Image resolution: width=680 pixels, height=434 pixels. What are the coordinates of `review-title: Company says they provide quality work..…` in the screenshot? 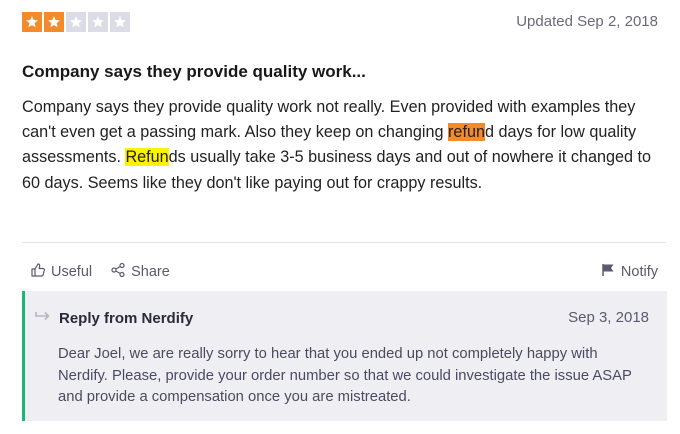 It's located at (194, 72).